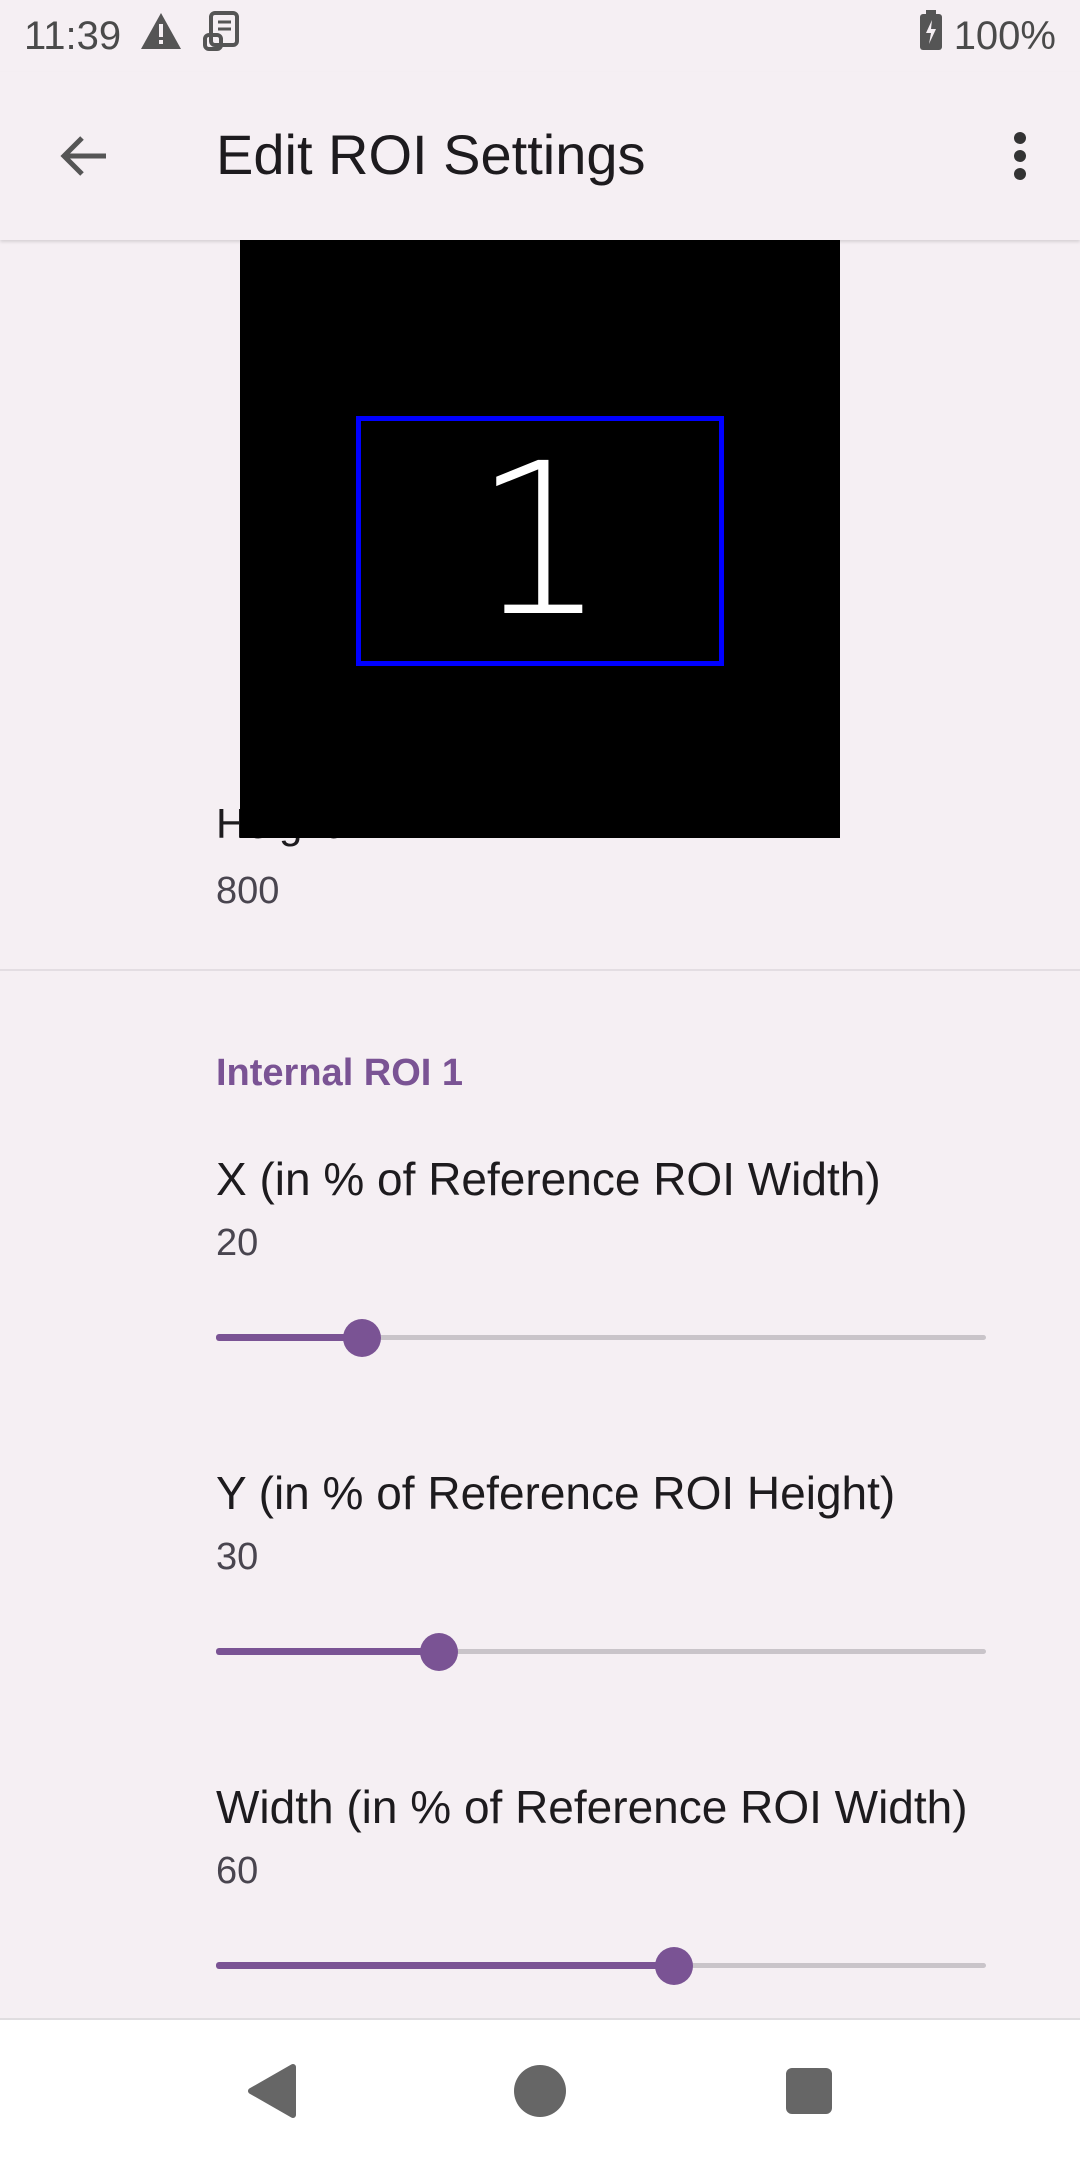 Image resolution: width=1080 pixels, height=2160 pixels. I want to click on width-pref: Width (in % of Reference ROI Width) 60, so click(601, 1882).